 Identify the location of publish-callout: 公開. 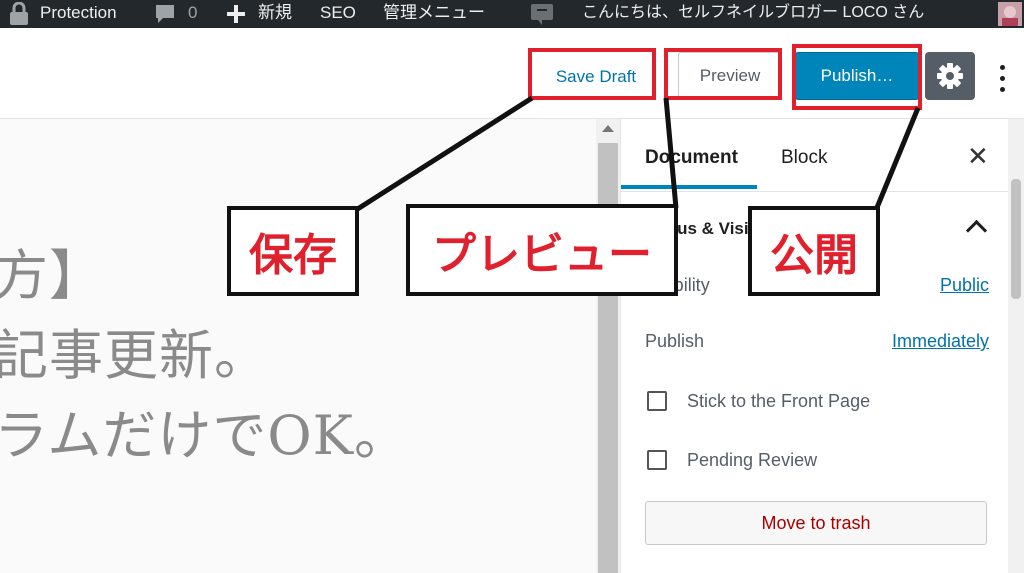
(814, 251).